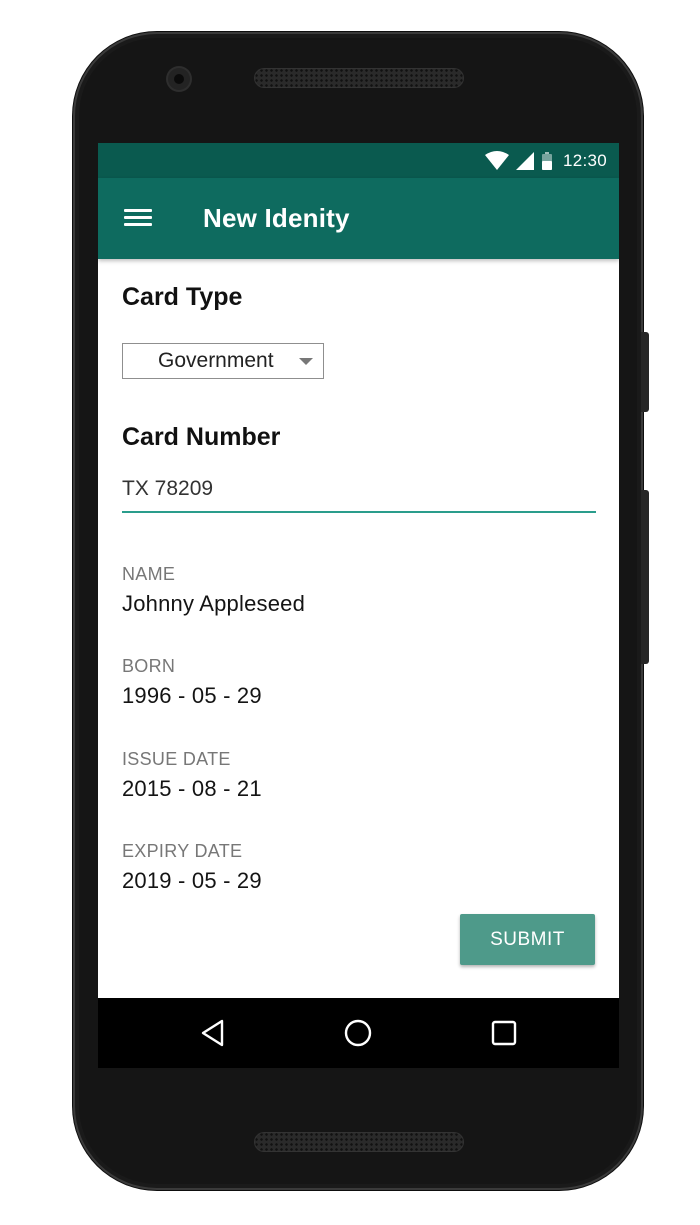  I want to click on submit-button: SUBMIT, so click(527, 939).